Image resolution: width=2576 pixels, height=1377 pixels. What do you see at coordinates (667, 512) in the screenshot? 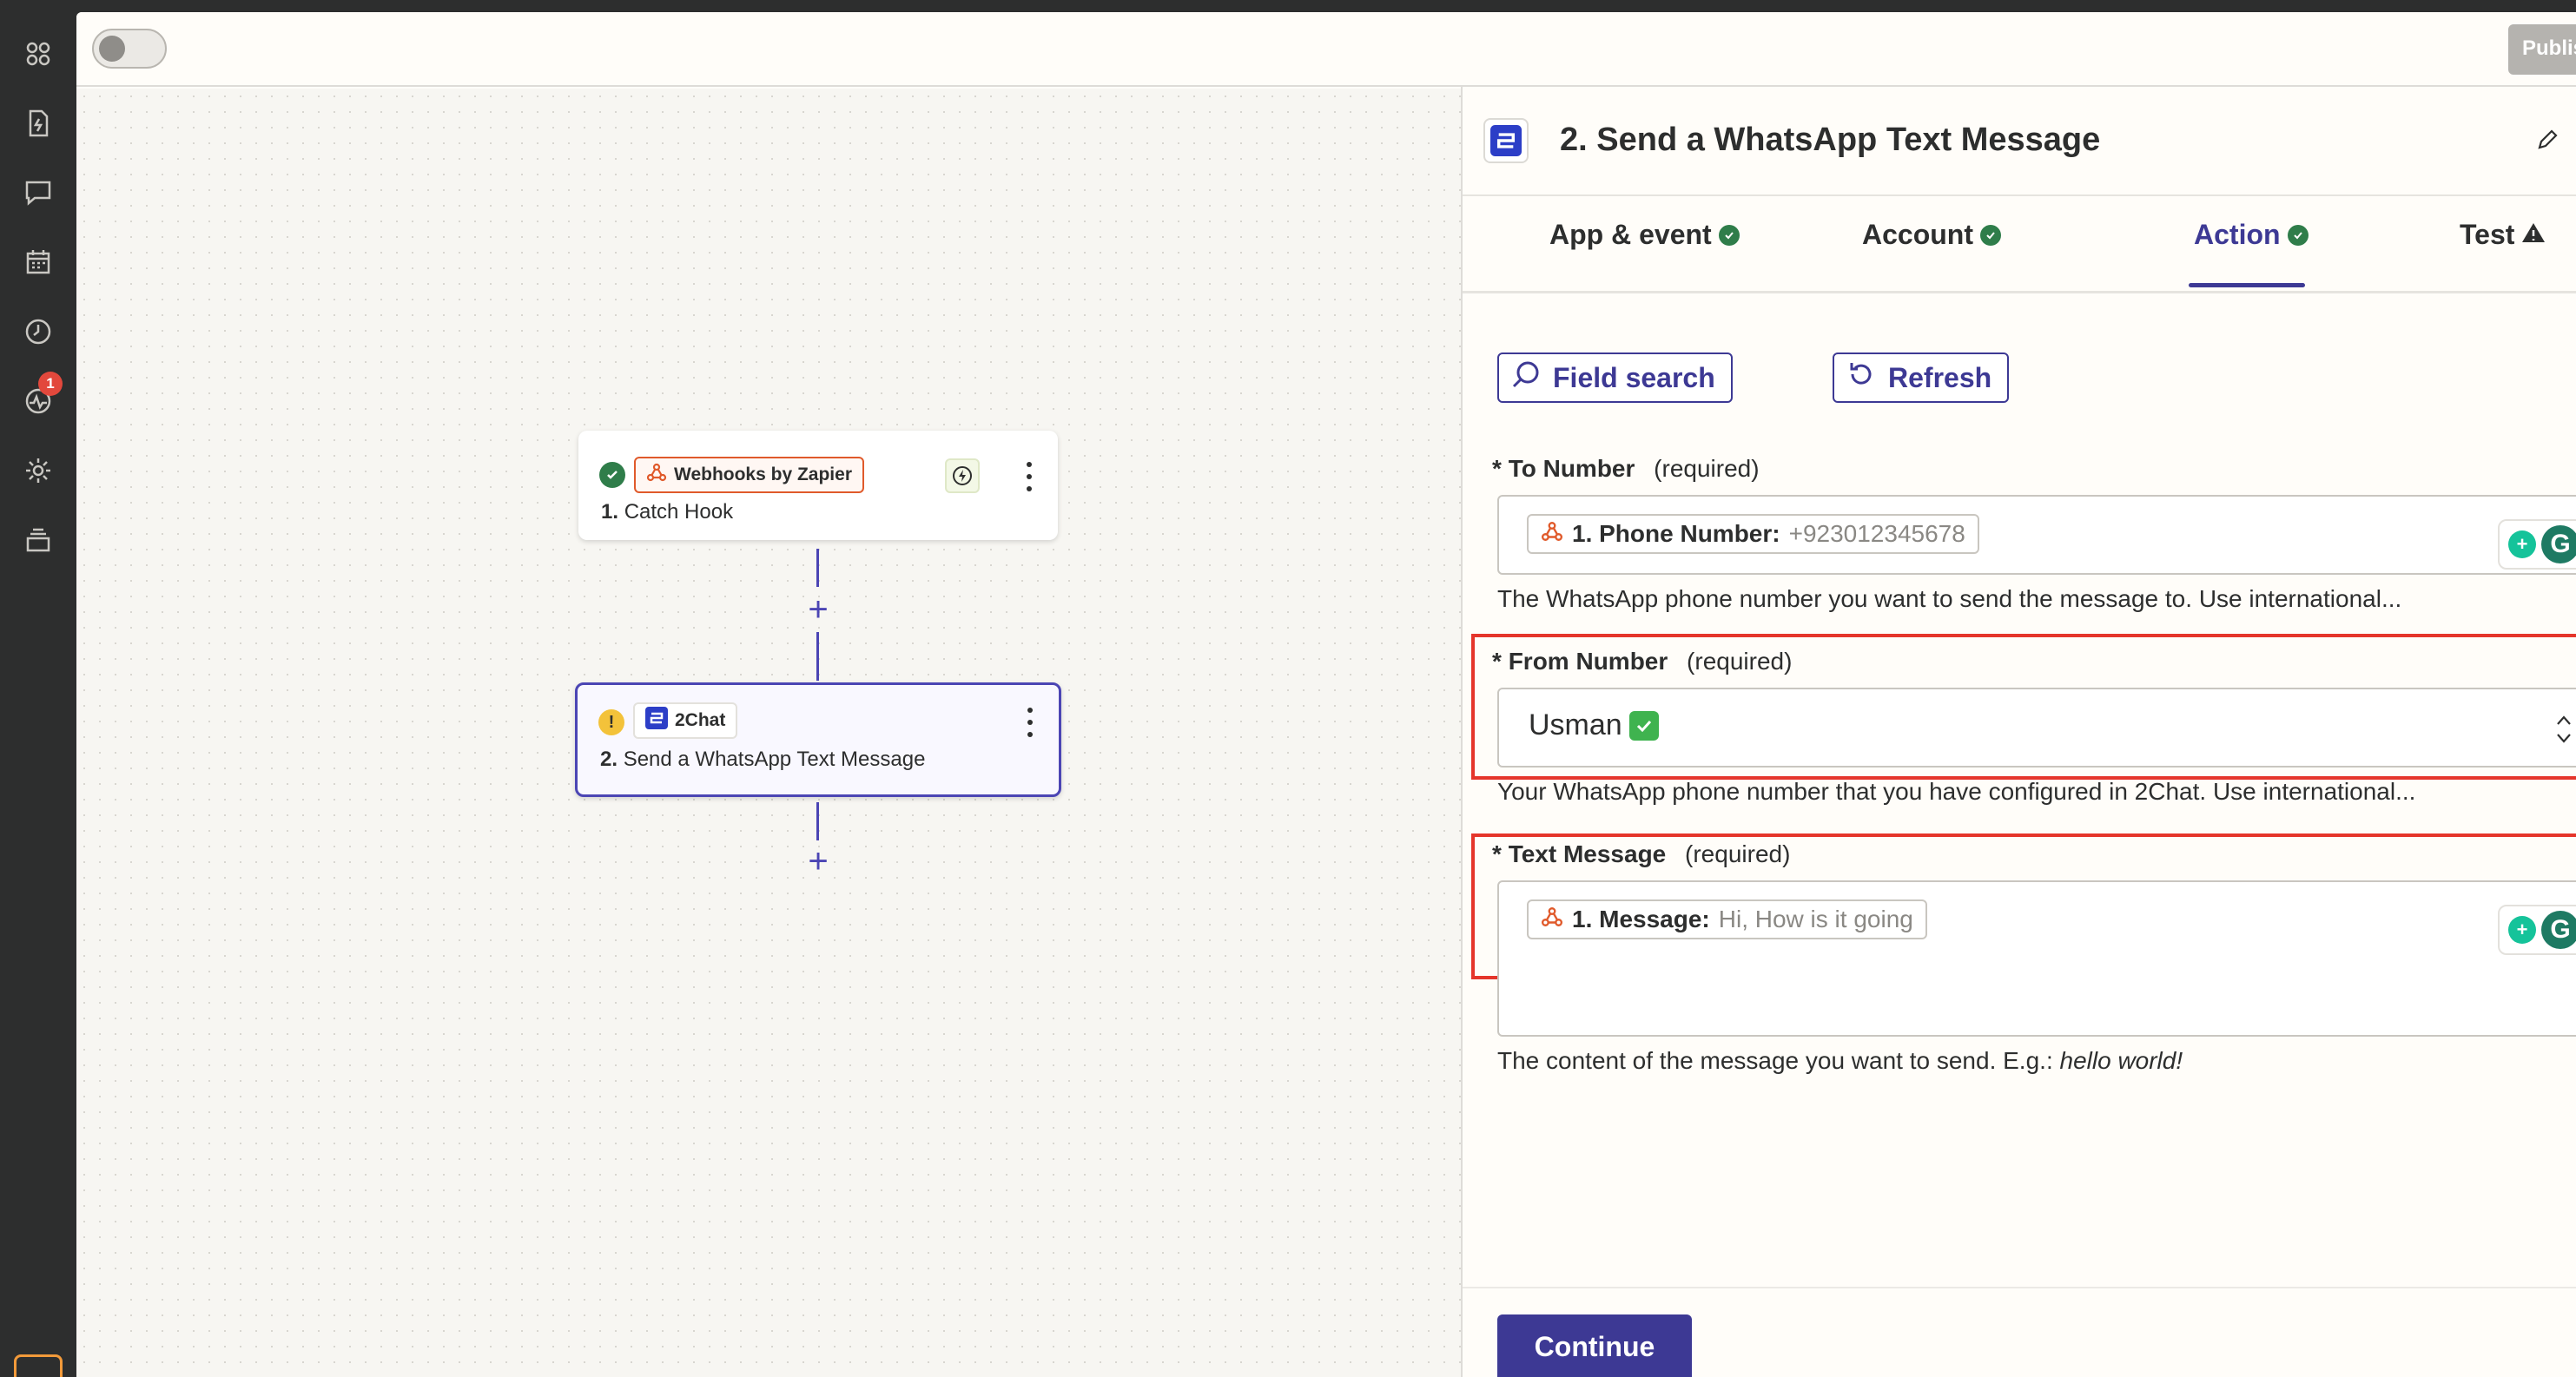
I see `step-title: 1. Catch Hook` at bounding box center [667, 512].